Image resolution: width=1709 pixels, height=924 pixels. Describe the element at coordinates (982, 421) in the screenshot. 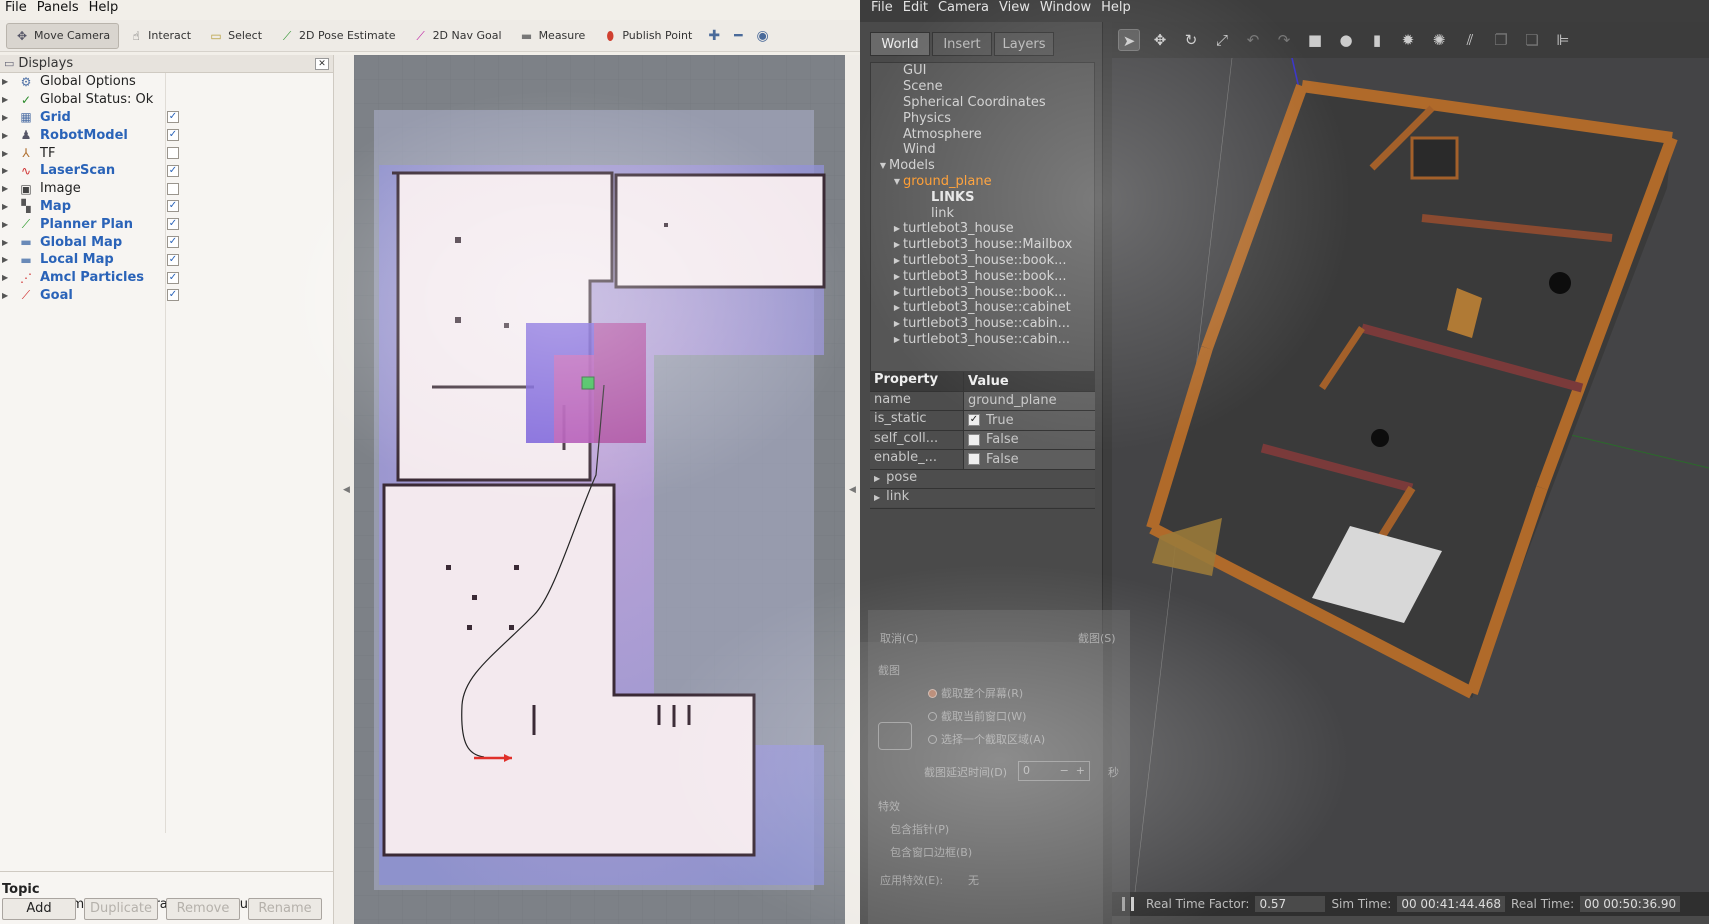

I see `property-row-is-static: is_static ✓ True` at that location.